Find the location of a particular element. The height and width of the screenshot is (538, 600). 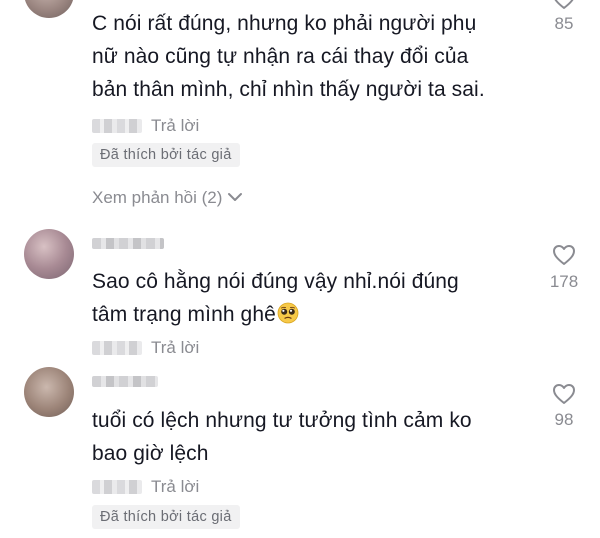

view-replies-button: Xem phản hồi (2) is located at coordinates (167, 198).